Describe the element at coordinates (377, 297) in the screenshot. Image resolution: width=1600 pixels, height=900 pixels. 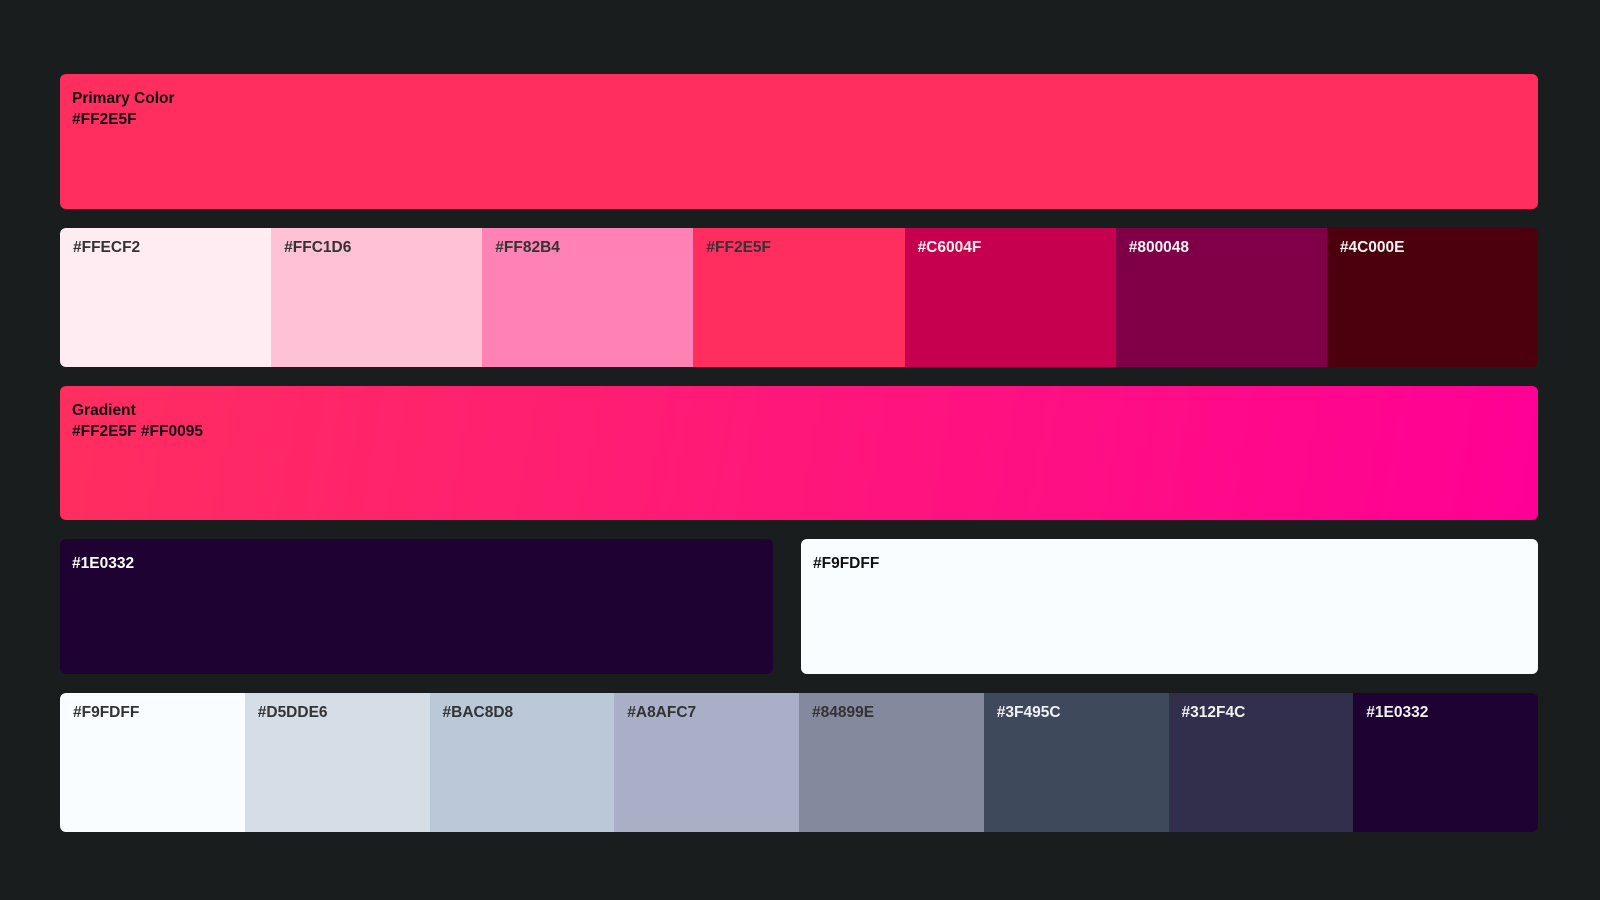
I see `pink-scale-swatch: #FFC1D6` at that location.